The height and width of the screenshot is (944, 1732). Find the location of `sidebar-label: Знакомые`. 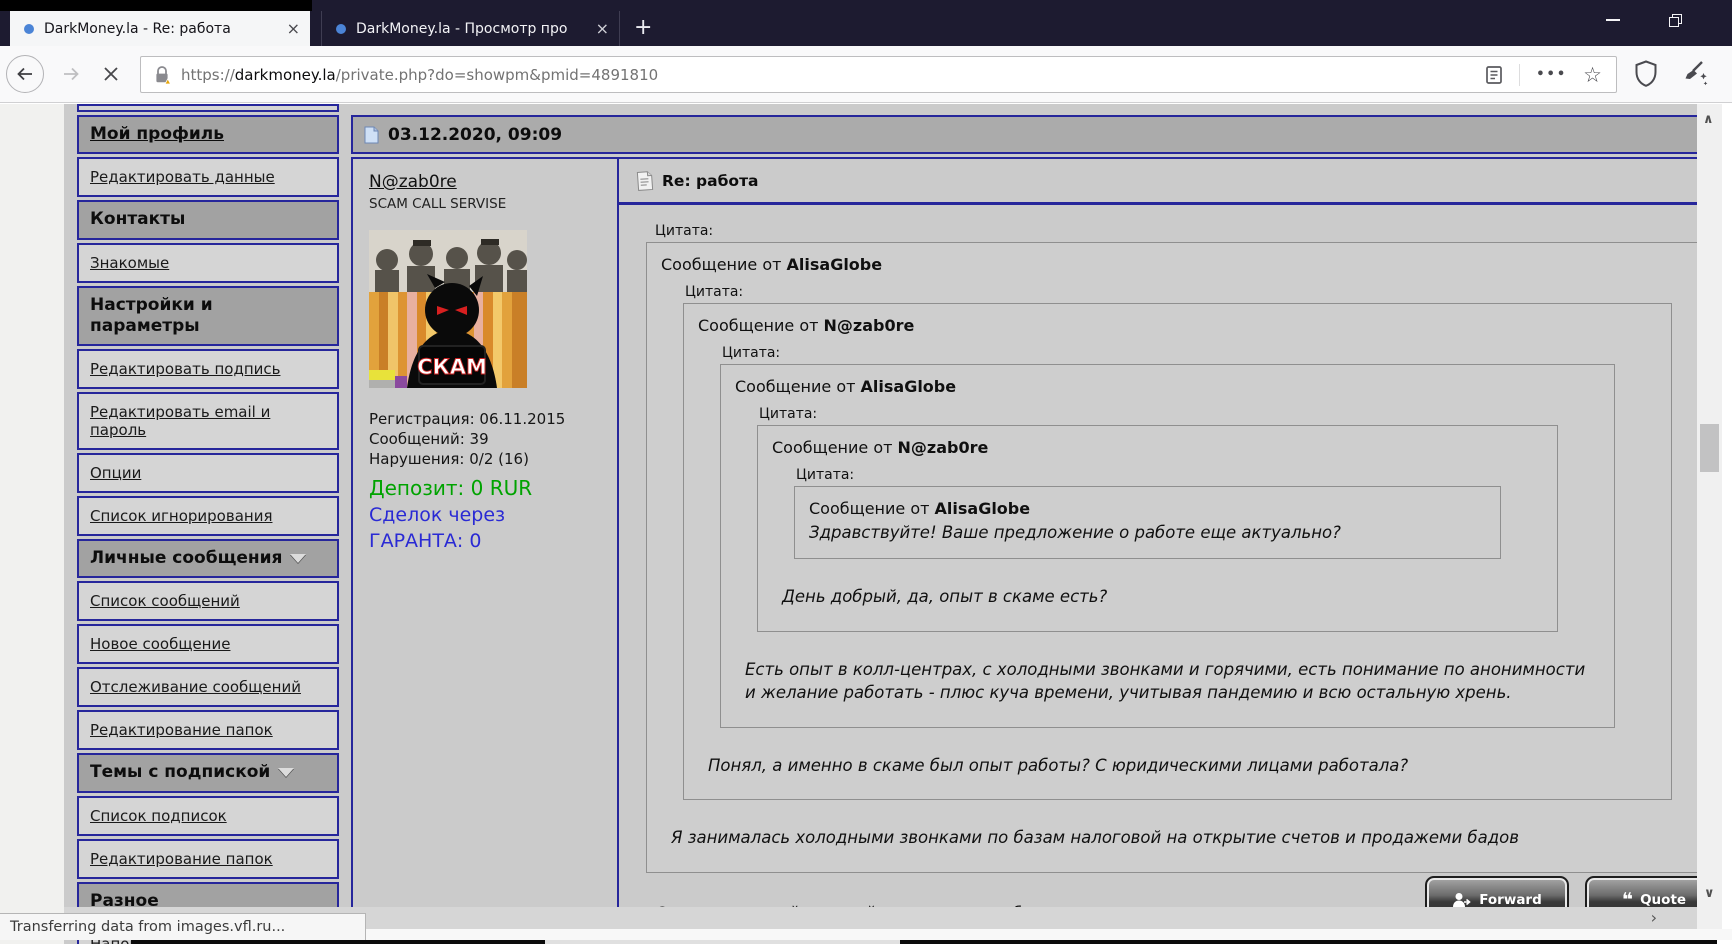

sidebar-label: Знакомые is located at coordinates (130, 262).